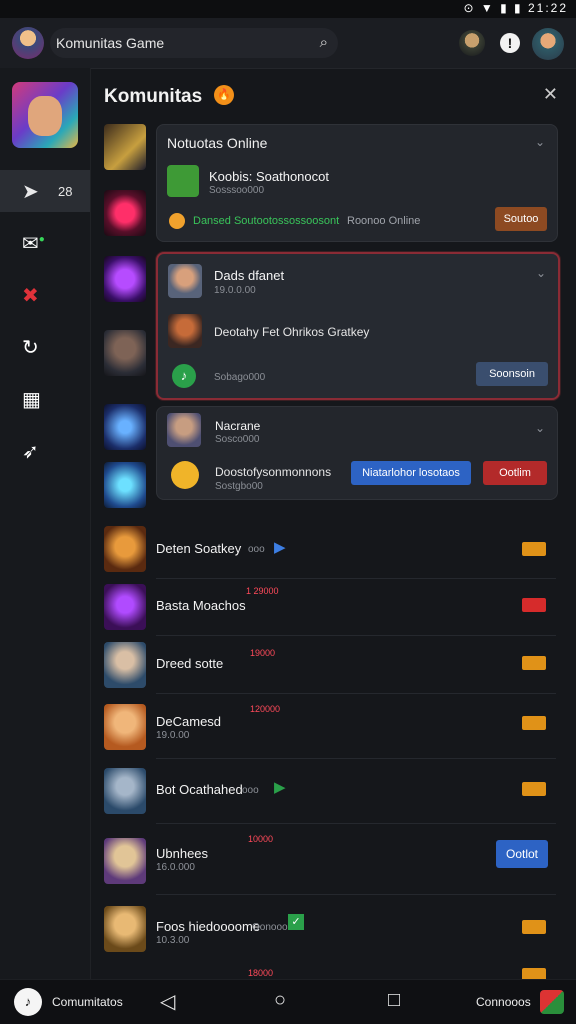 The image size is (576, 1024). What do you see at coordinates (238, 426) in the screenshot?
I see `member-name: Nacrane` at bounding box center [238, 426].